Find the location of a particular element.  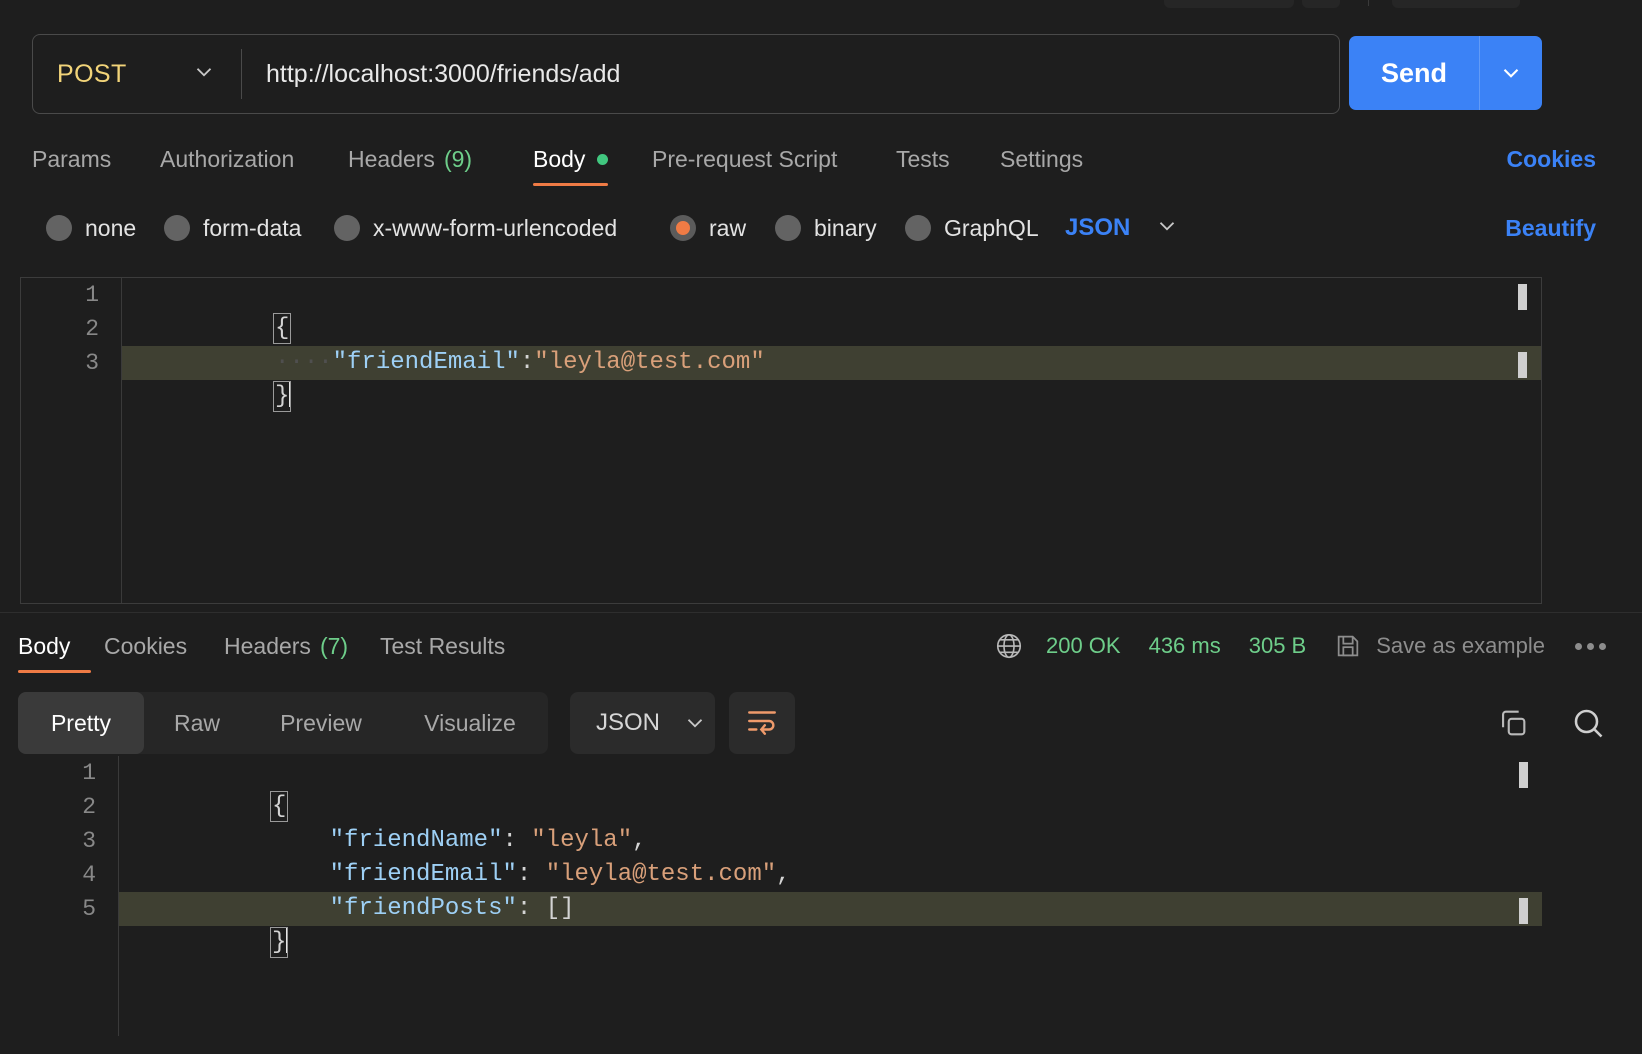

body-type-binary-label: binary is located at coordinates (845, 227).